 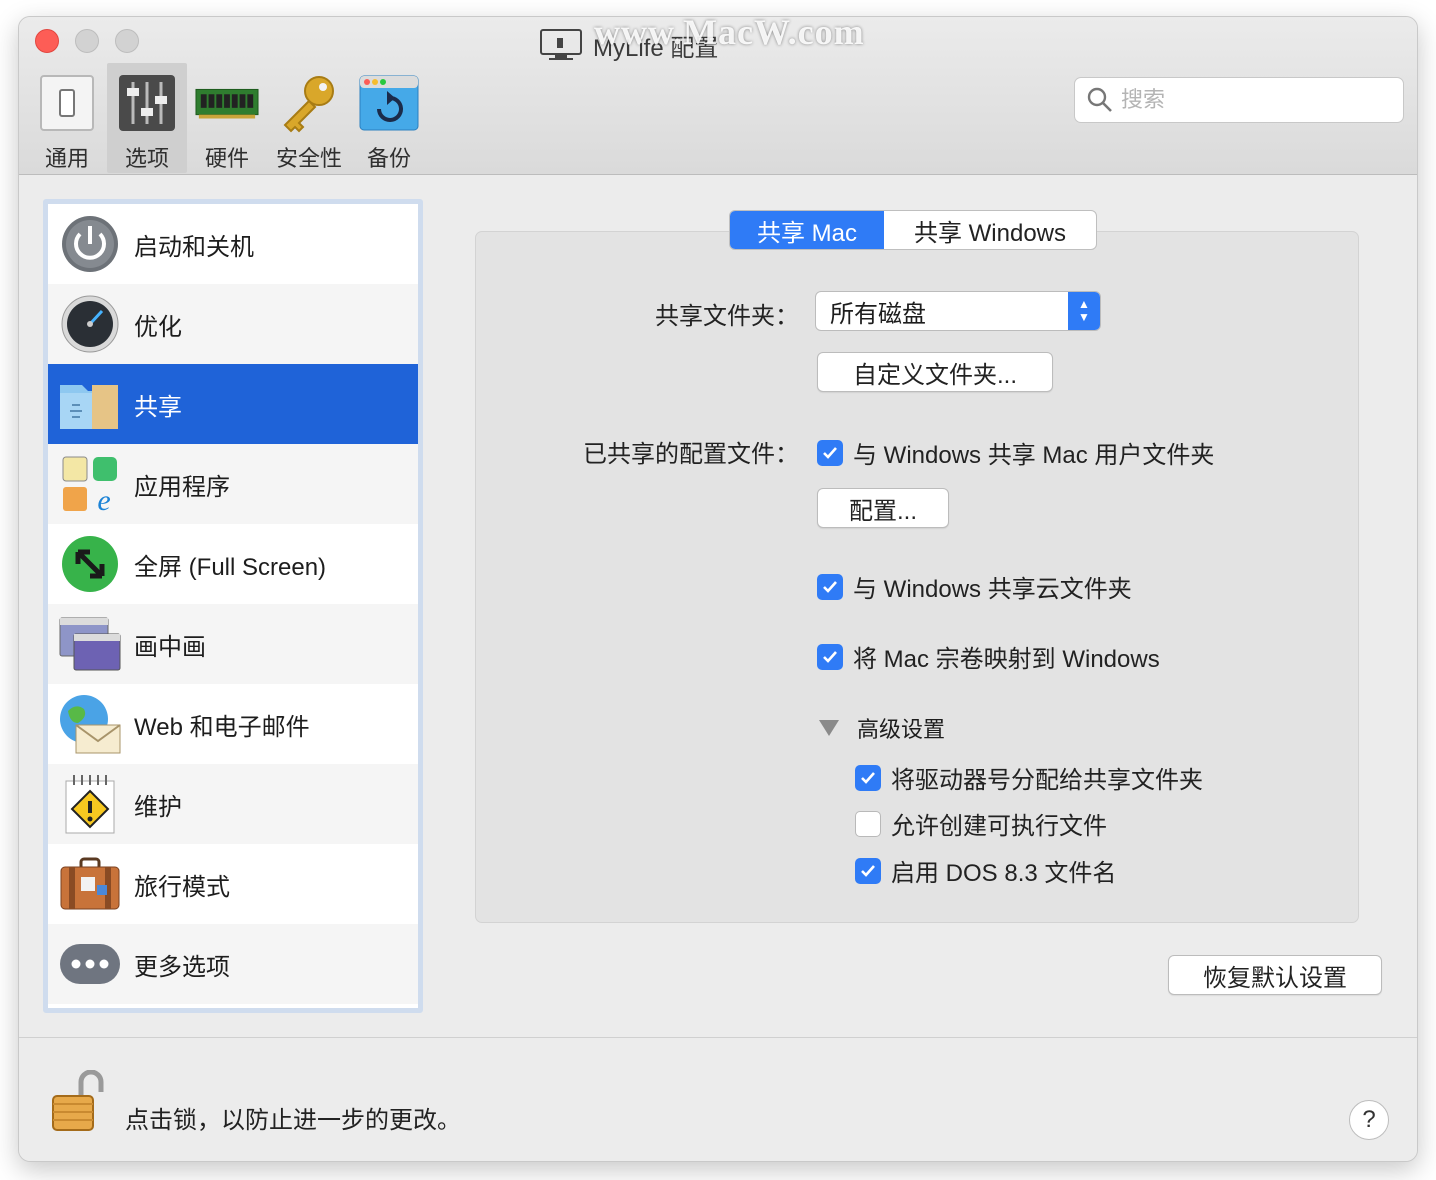 I want to click on tab-share-windows: 共享 Windows, so click(x=990, y=230).